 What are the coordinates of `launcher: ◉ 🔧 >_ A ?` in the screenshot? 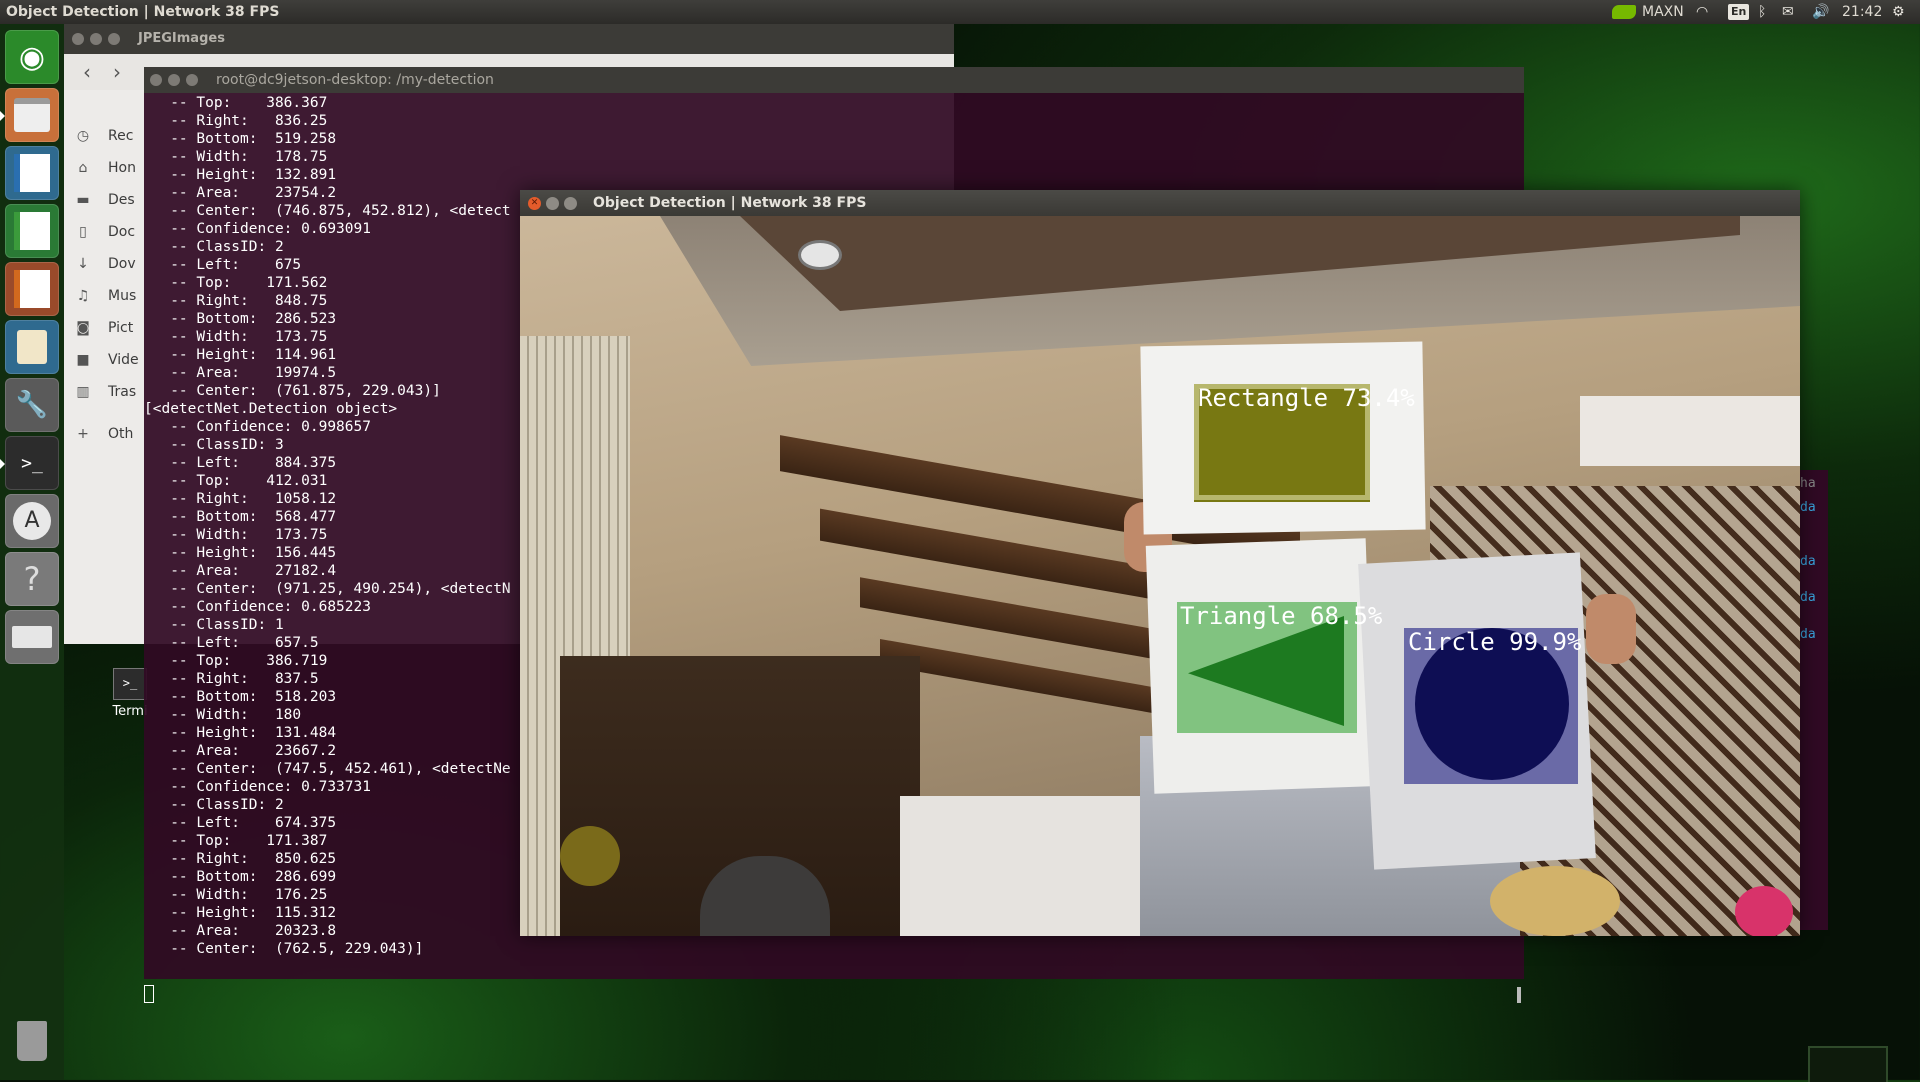 It's located at (32, 552).